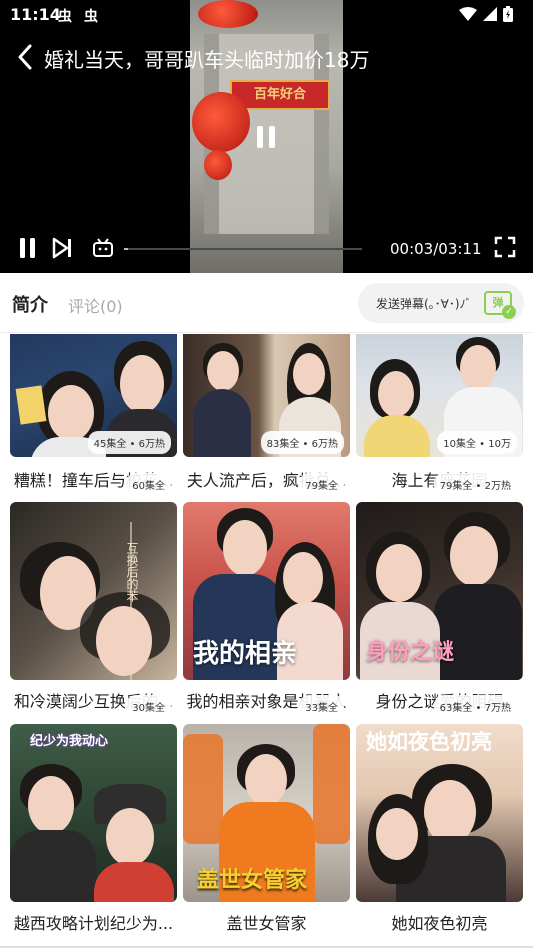  What do you see at coordinates (490, 14) in the screenshot?
I see `signal-icon` at bounding box center [490, 14].